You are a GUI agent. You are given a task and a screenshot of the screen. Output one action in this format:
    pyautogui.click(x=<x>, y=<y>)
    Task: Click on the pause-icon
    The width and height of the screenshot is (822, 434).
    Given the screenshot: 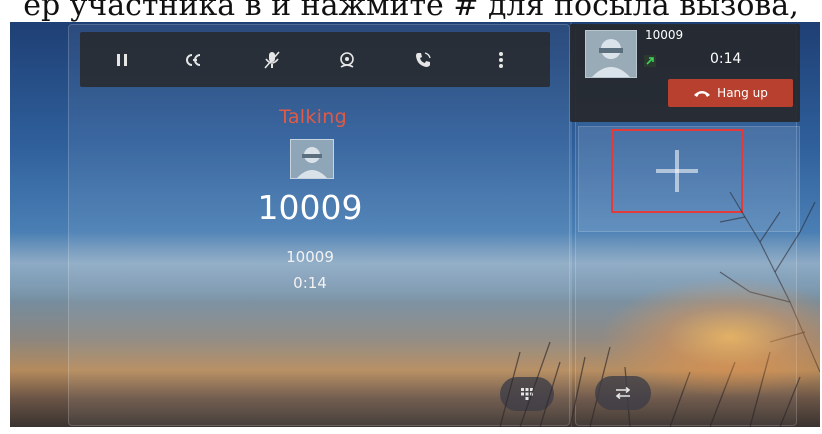 What is the action you would take?
    pyautogui.click(x=122, y=59)
    